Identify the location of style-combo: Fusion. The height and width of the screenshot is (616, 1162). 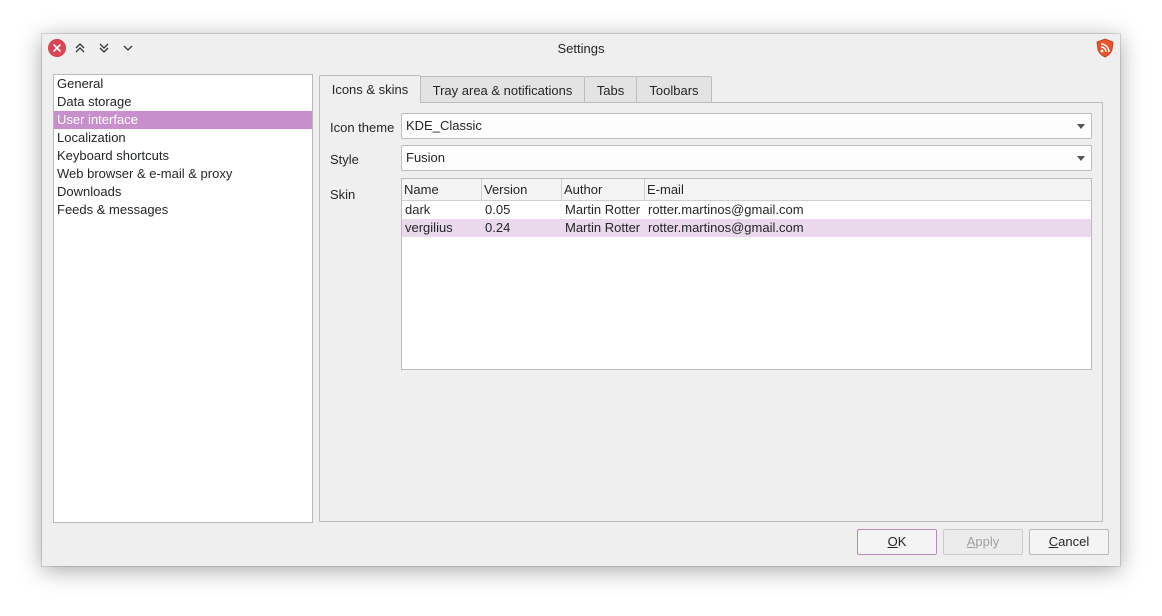
(746, 158).